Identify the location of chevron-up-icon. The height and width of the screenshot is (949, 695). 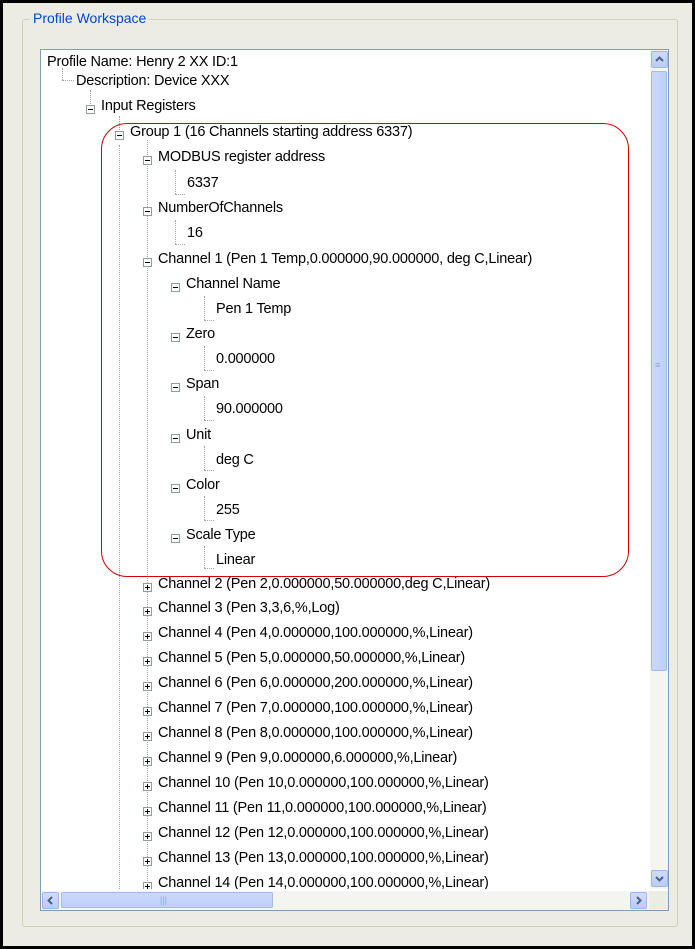
(659, 59).